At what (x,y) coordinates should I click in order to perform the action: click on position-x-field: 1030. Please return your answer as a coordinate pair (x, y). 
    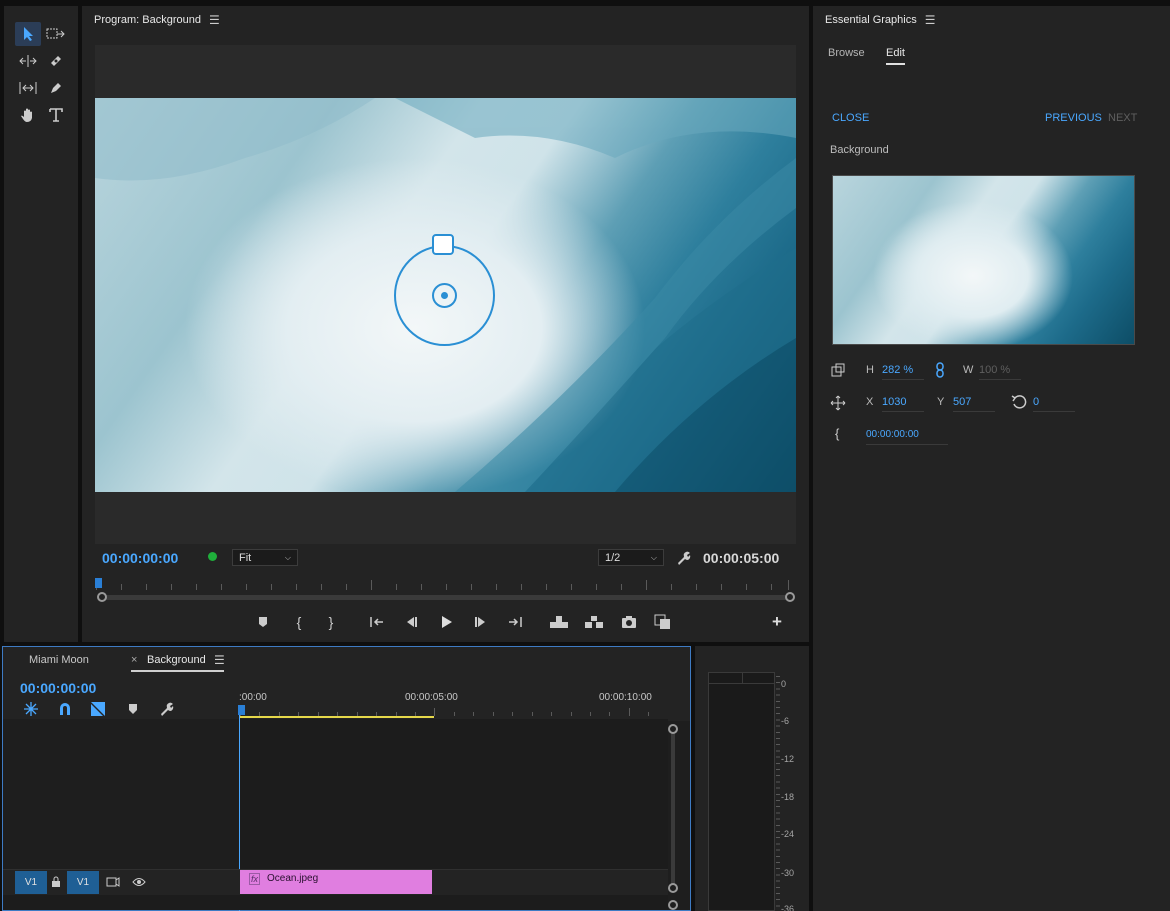
    Looking at the image, I should click on (903, 404).